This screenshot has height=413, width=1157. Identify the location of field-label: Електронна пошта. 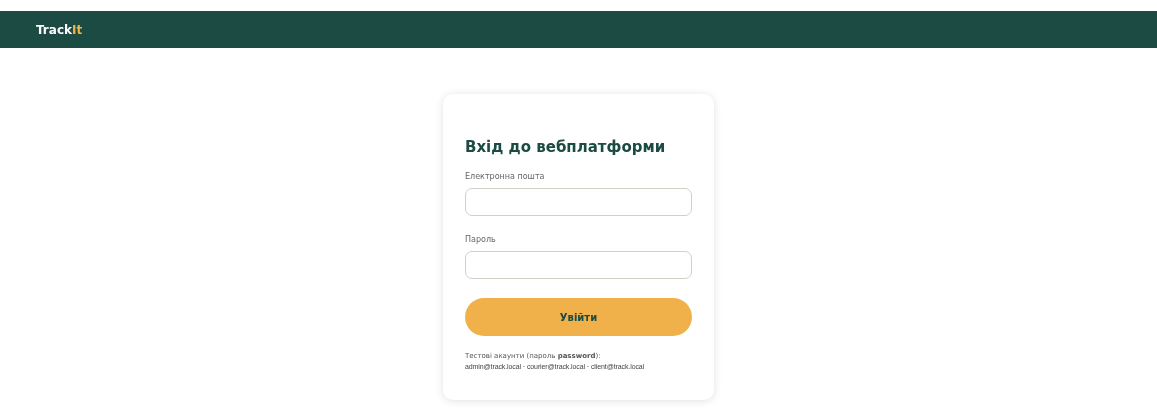
(505, 176).